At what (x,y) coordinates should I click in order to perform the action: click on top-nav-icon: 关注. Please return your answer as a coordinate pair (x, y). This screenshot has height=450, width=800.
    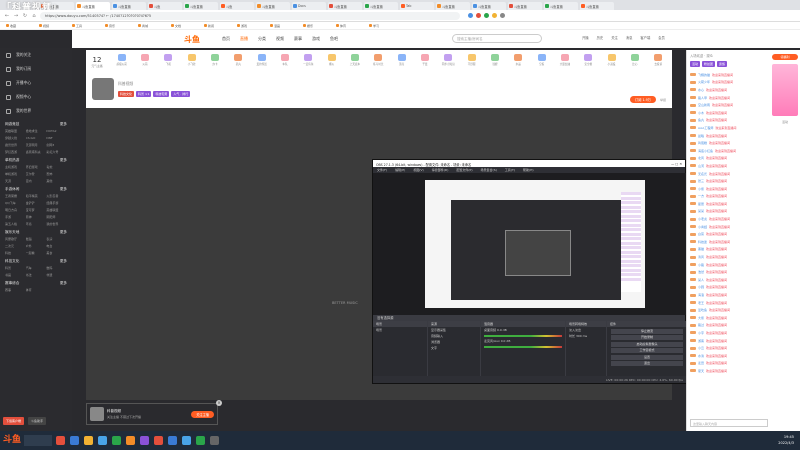
    Looking at the image, I should click on (614, 37).